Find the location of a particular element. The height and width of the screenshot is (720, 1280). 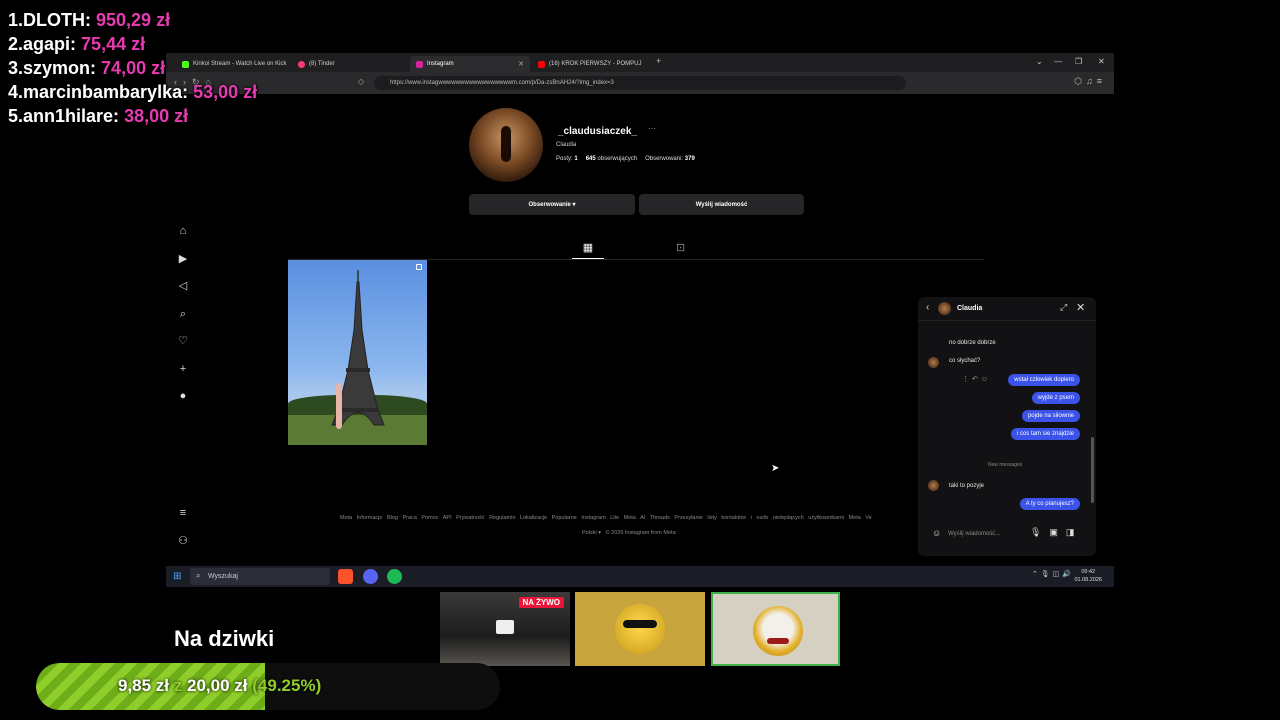

youtube-icon is located at coordinates (541, 64).